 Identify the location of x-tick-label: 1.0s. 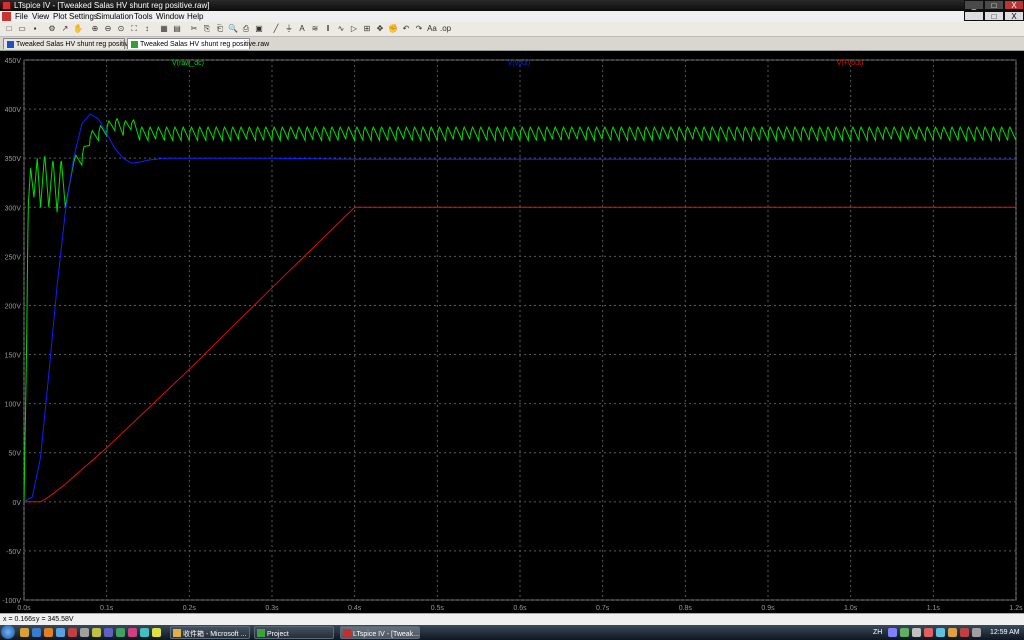
(851, 608).